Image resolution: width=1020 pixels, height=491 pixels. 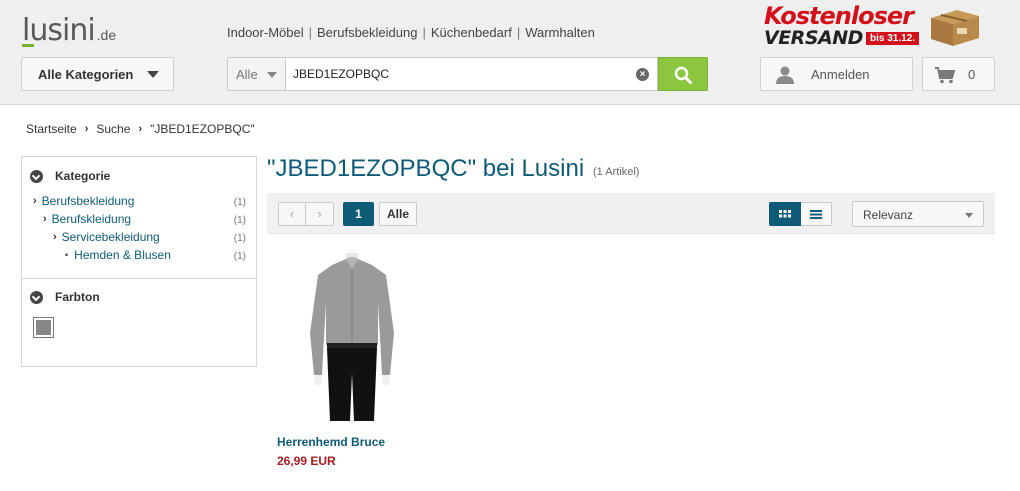 What do you see at coordinates (331, 442) in the screenshot?
I see `product-name: Herrenhemd Bruce` at bounding box center [331, 442].